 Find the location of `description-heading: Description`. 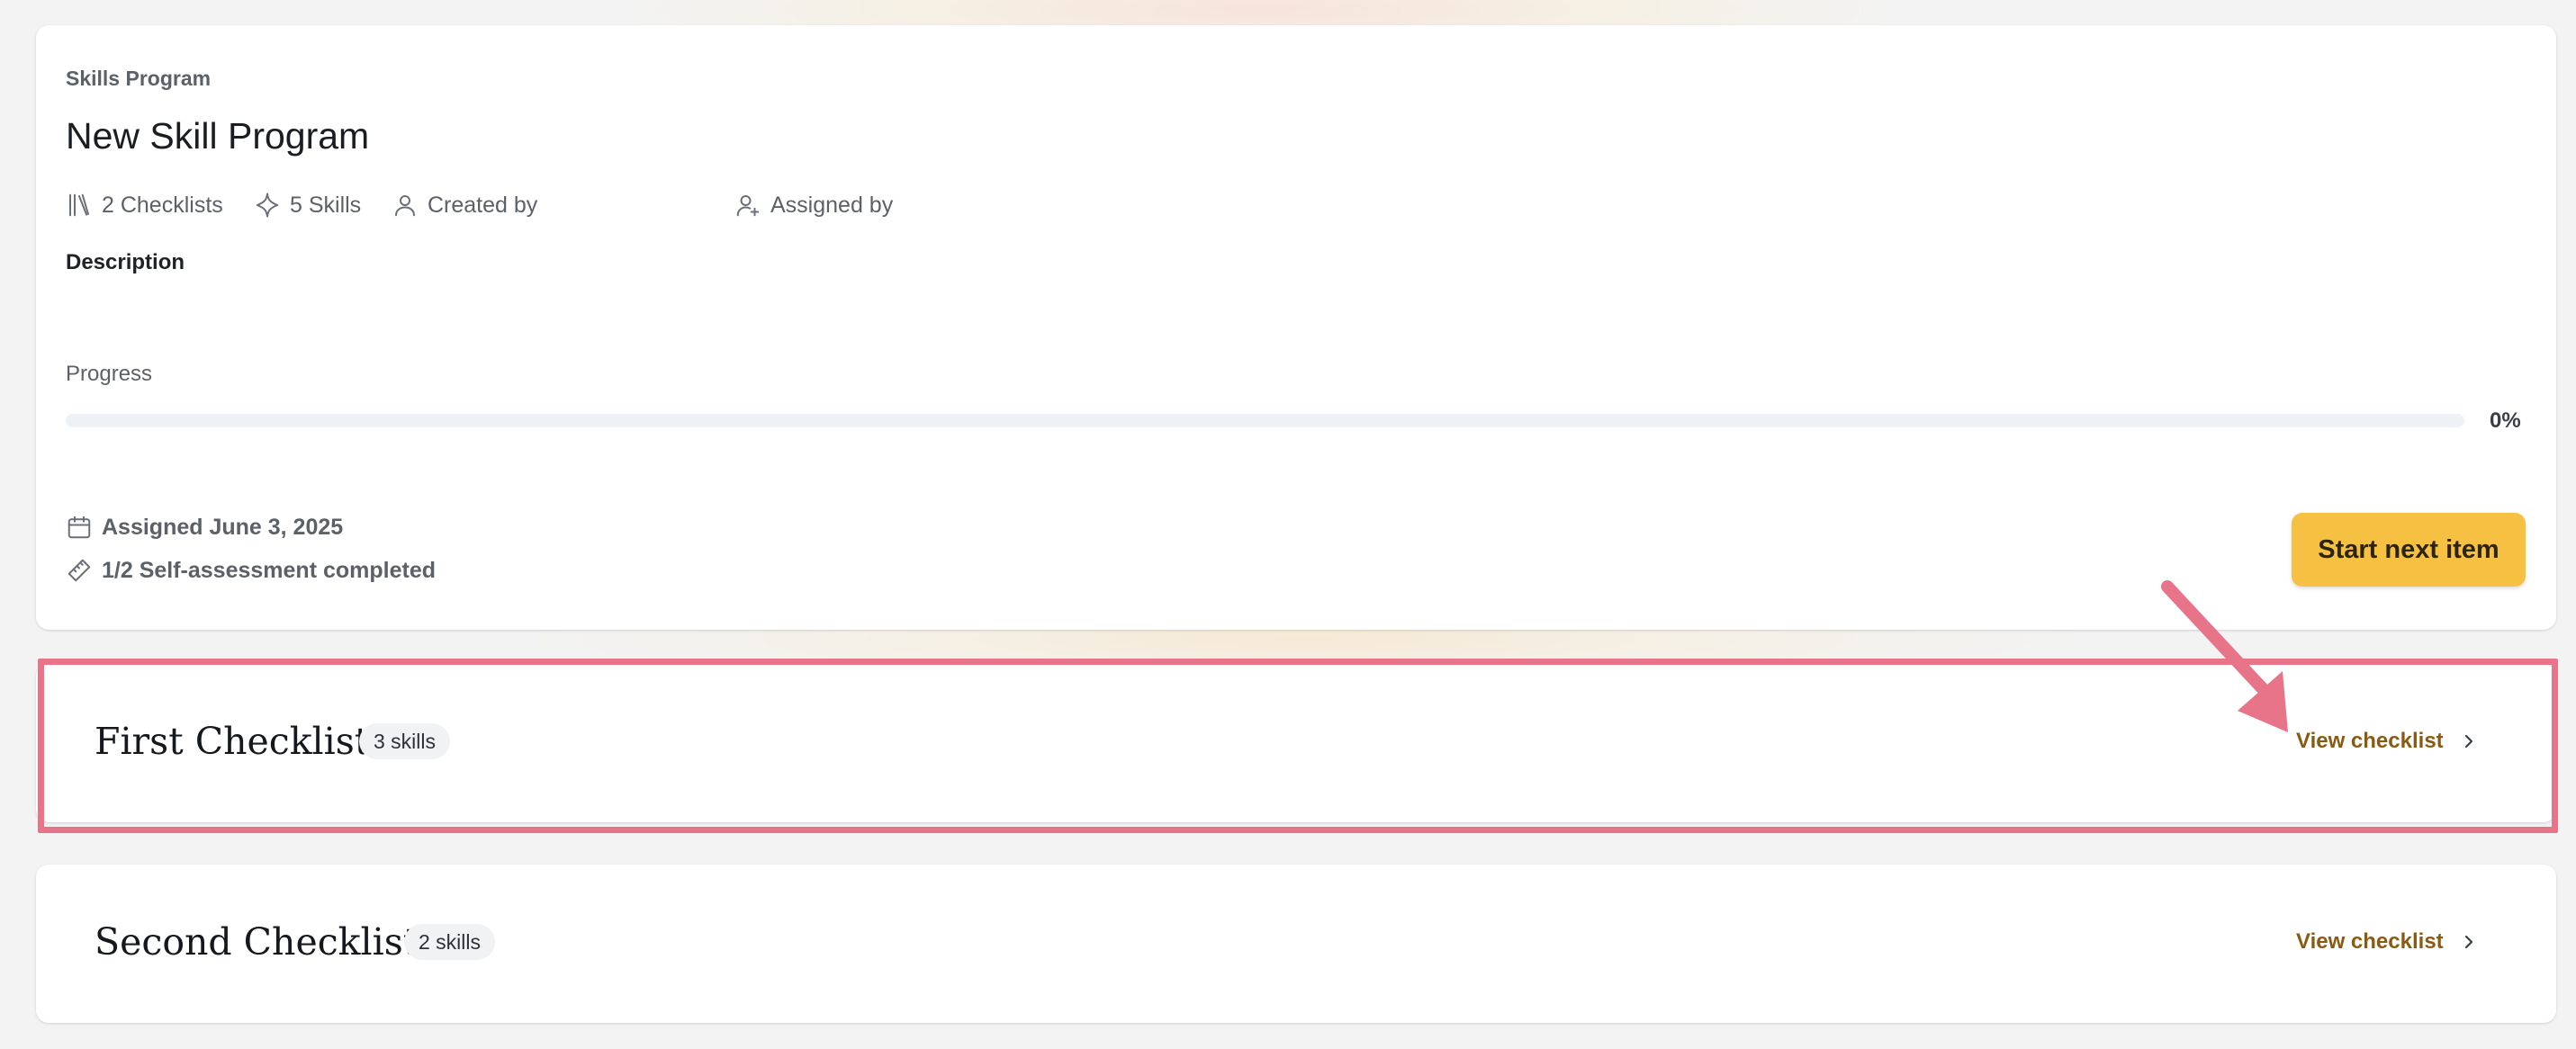

description-heading: Description is located at coordinates (125, 262).